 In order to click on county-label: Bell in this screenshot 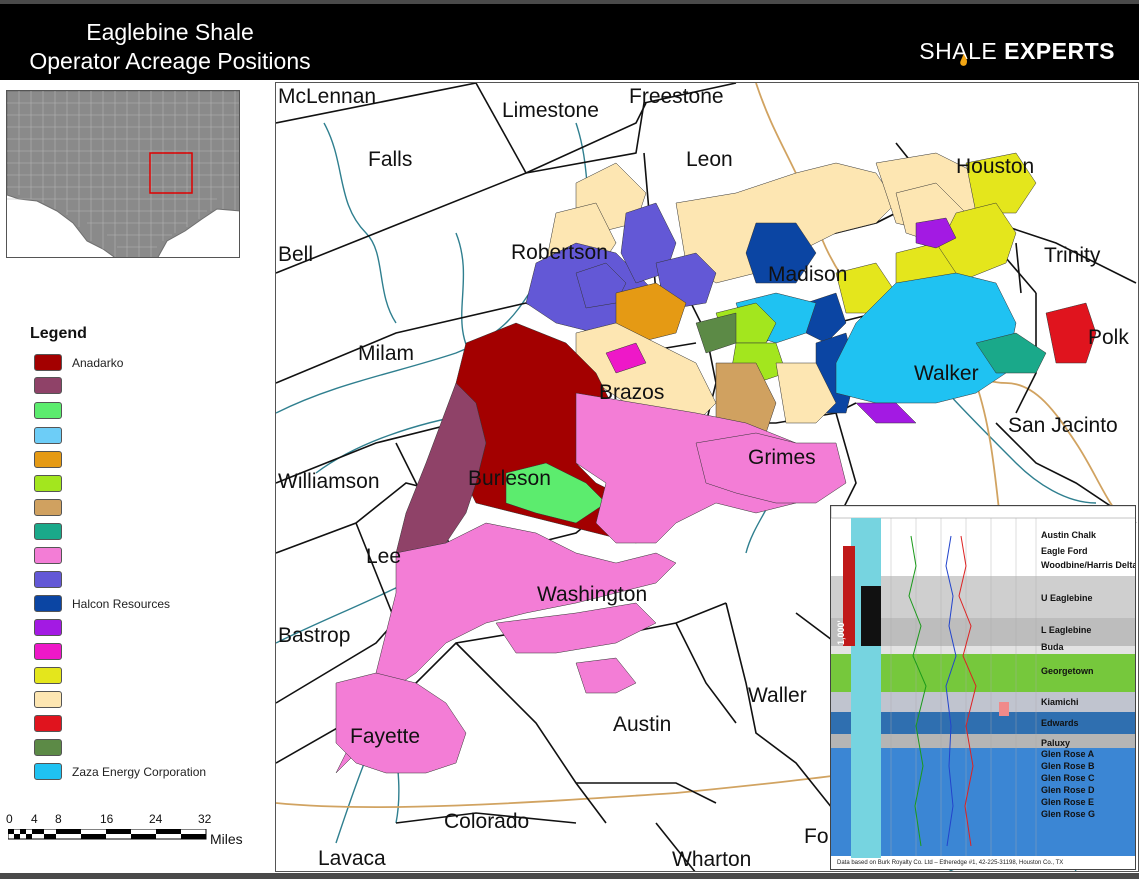, I will do `click(296, 254)`.